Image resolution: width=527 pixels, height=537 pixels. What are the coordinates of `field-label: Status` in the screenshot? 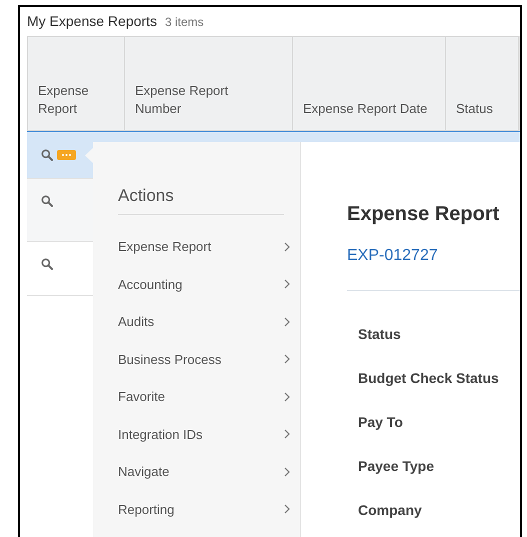 It's located at (379, 334).